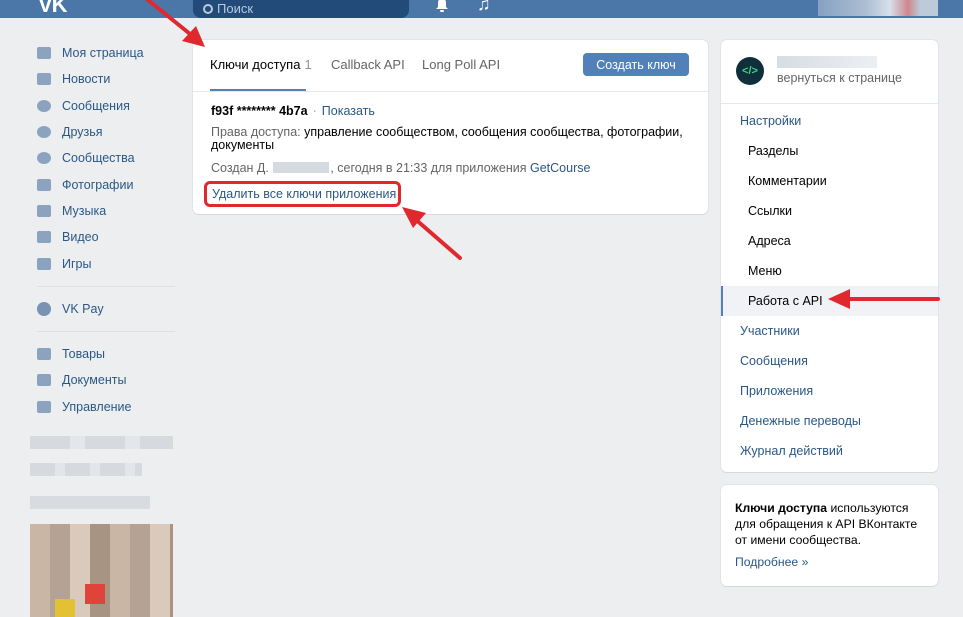 This screenshot has height=617, width=963. I want to click on menu-settings: Настройки, so click(770, 121).